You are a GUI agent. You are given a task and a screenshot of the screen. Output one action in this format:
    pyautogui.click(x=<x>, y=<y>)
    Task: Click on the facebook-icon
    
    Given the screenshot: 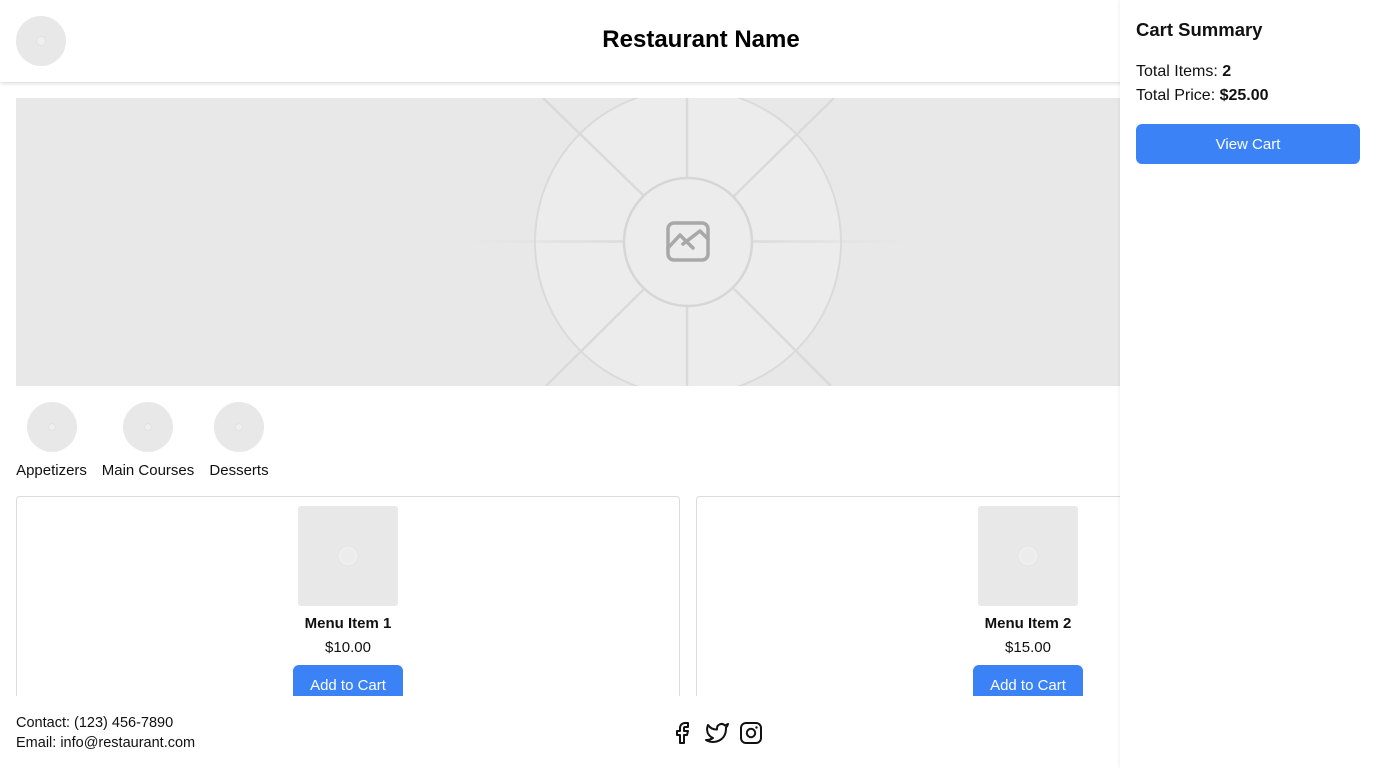 What is the action you would take?
    pyautogui.click(x=683, y=733)
    